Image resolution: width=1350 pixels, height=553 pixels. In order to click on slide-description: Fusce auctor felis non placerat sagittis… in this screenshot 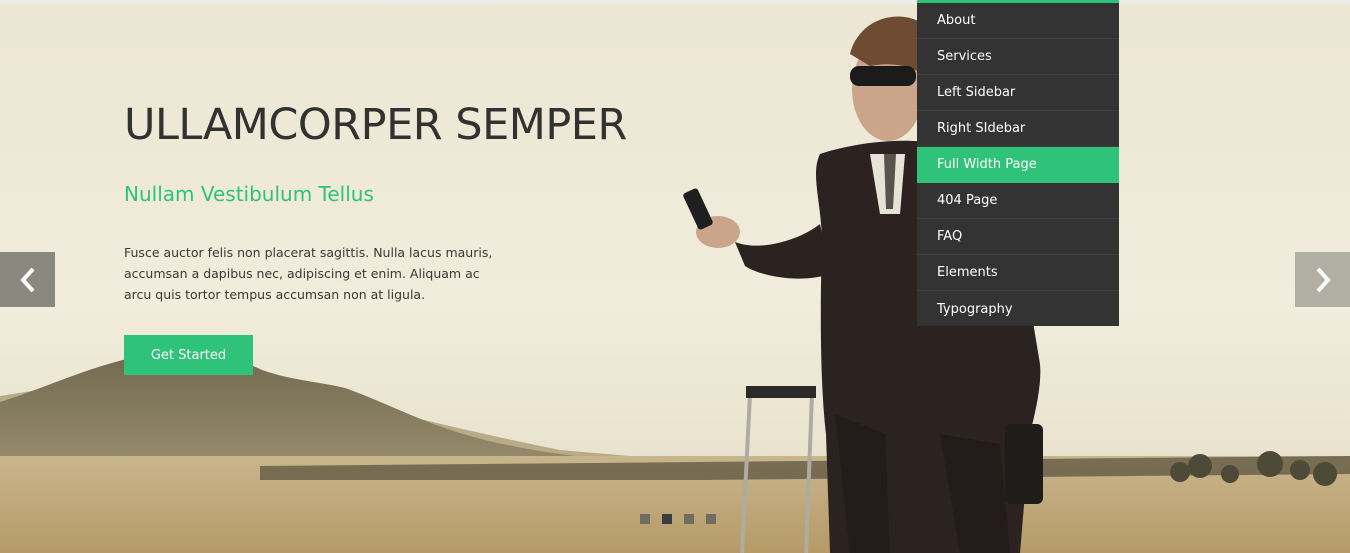, I will do `click(308, 273)`.